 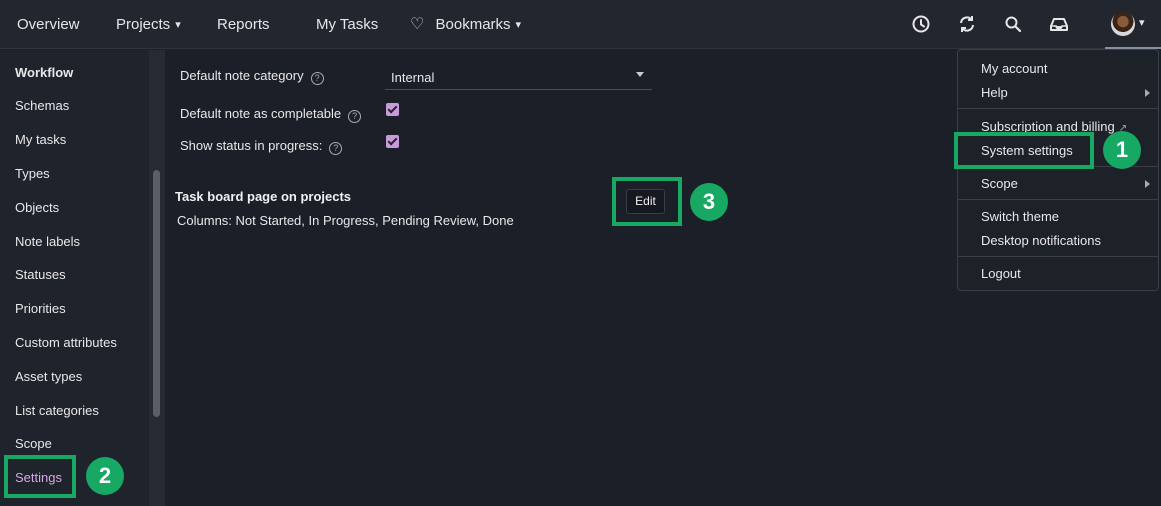 I want to click on clock-icon, so click(x=921, y=24).